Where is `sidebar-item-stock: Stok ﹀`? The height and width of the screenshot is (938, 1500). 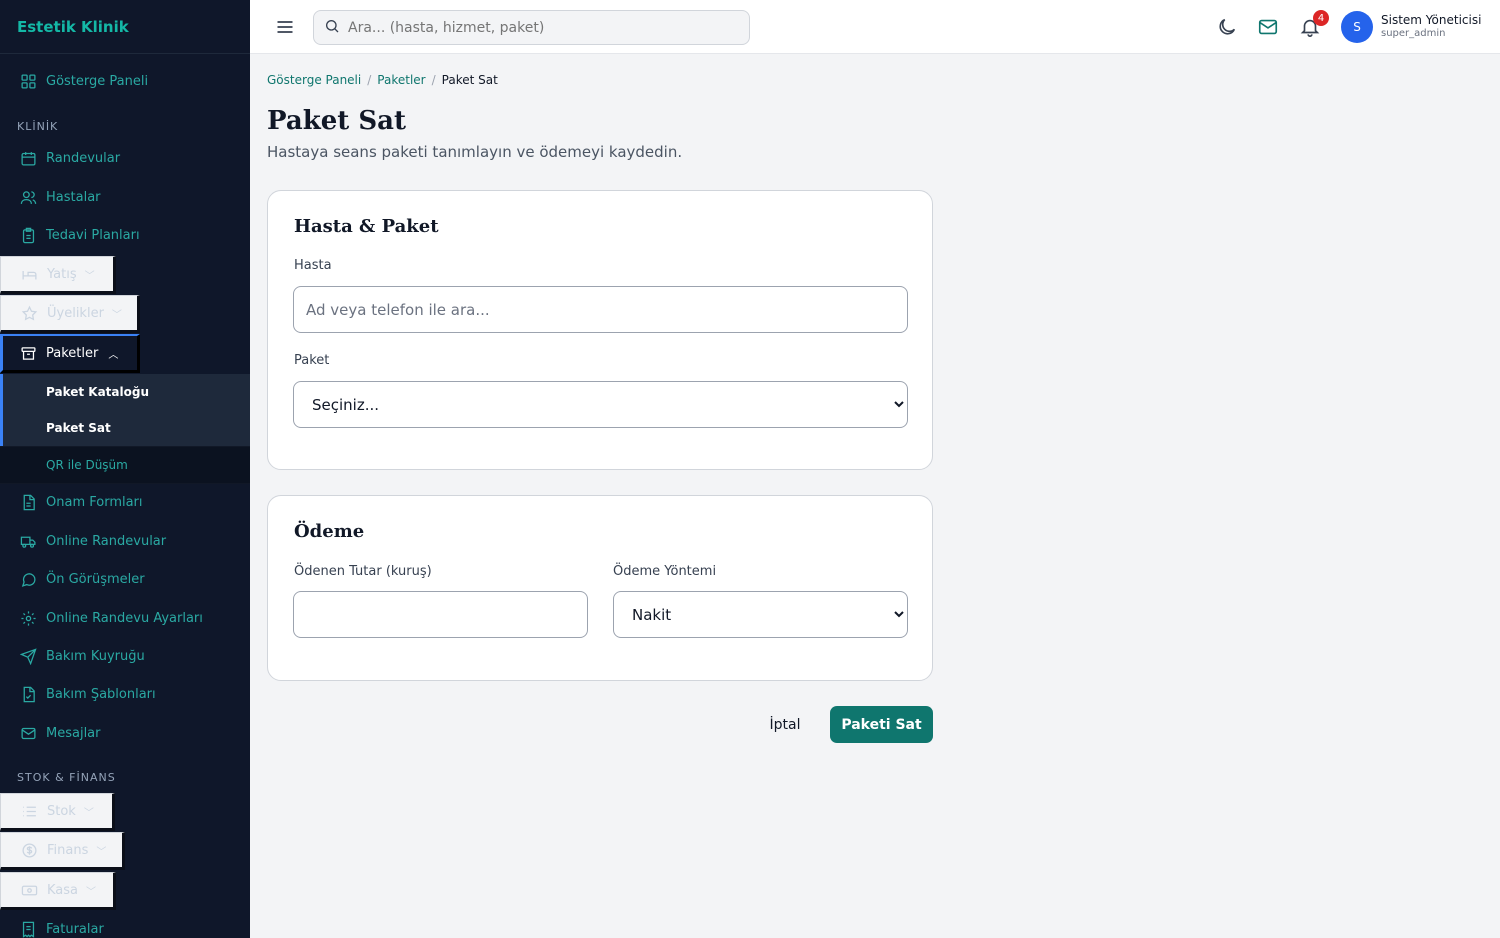
sidebar-item-stock: Stok ﹀ is located at coordinates (57, 812).